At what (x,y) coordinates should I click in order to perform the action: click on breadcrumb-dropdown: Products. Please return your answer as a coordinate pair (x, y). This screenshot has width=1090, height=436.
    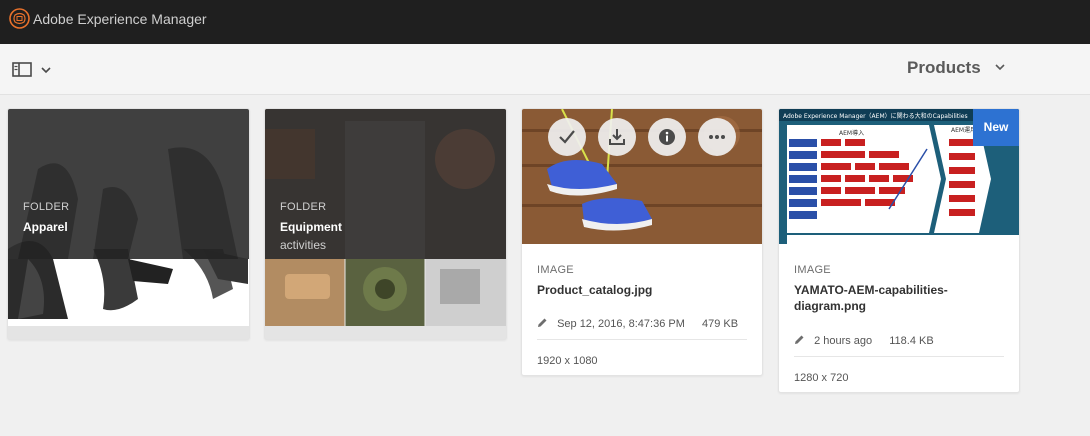
    Looking at the image, I should click on (956, 68).